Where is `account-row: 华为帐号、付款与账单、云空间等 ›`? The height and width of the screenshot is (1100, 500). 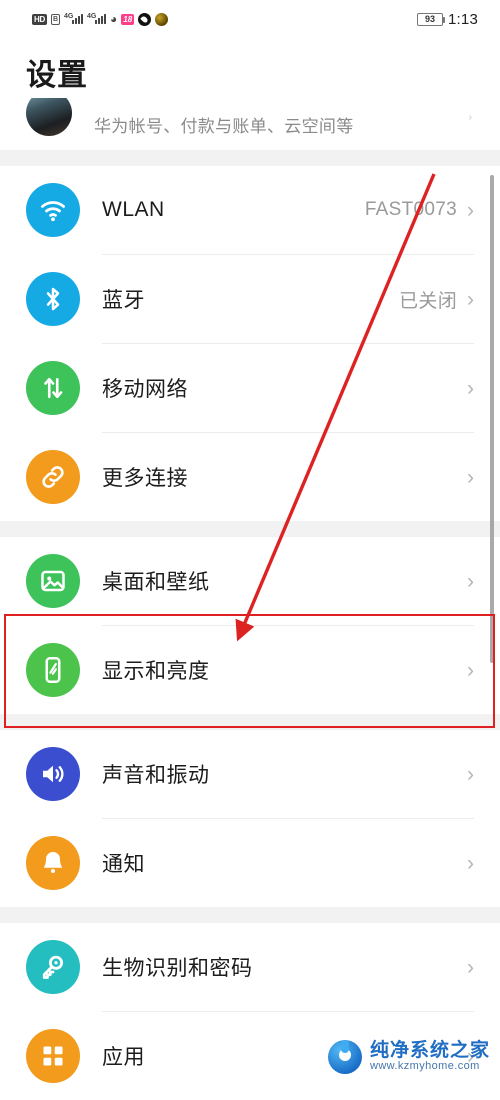 account-row: 华为帐号、付款与账单、云空间等 › is located at coordinates (250, 124).